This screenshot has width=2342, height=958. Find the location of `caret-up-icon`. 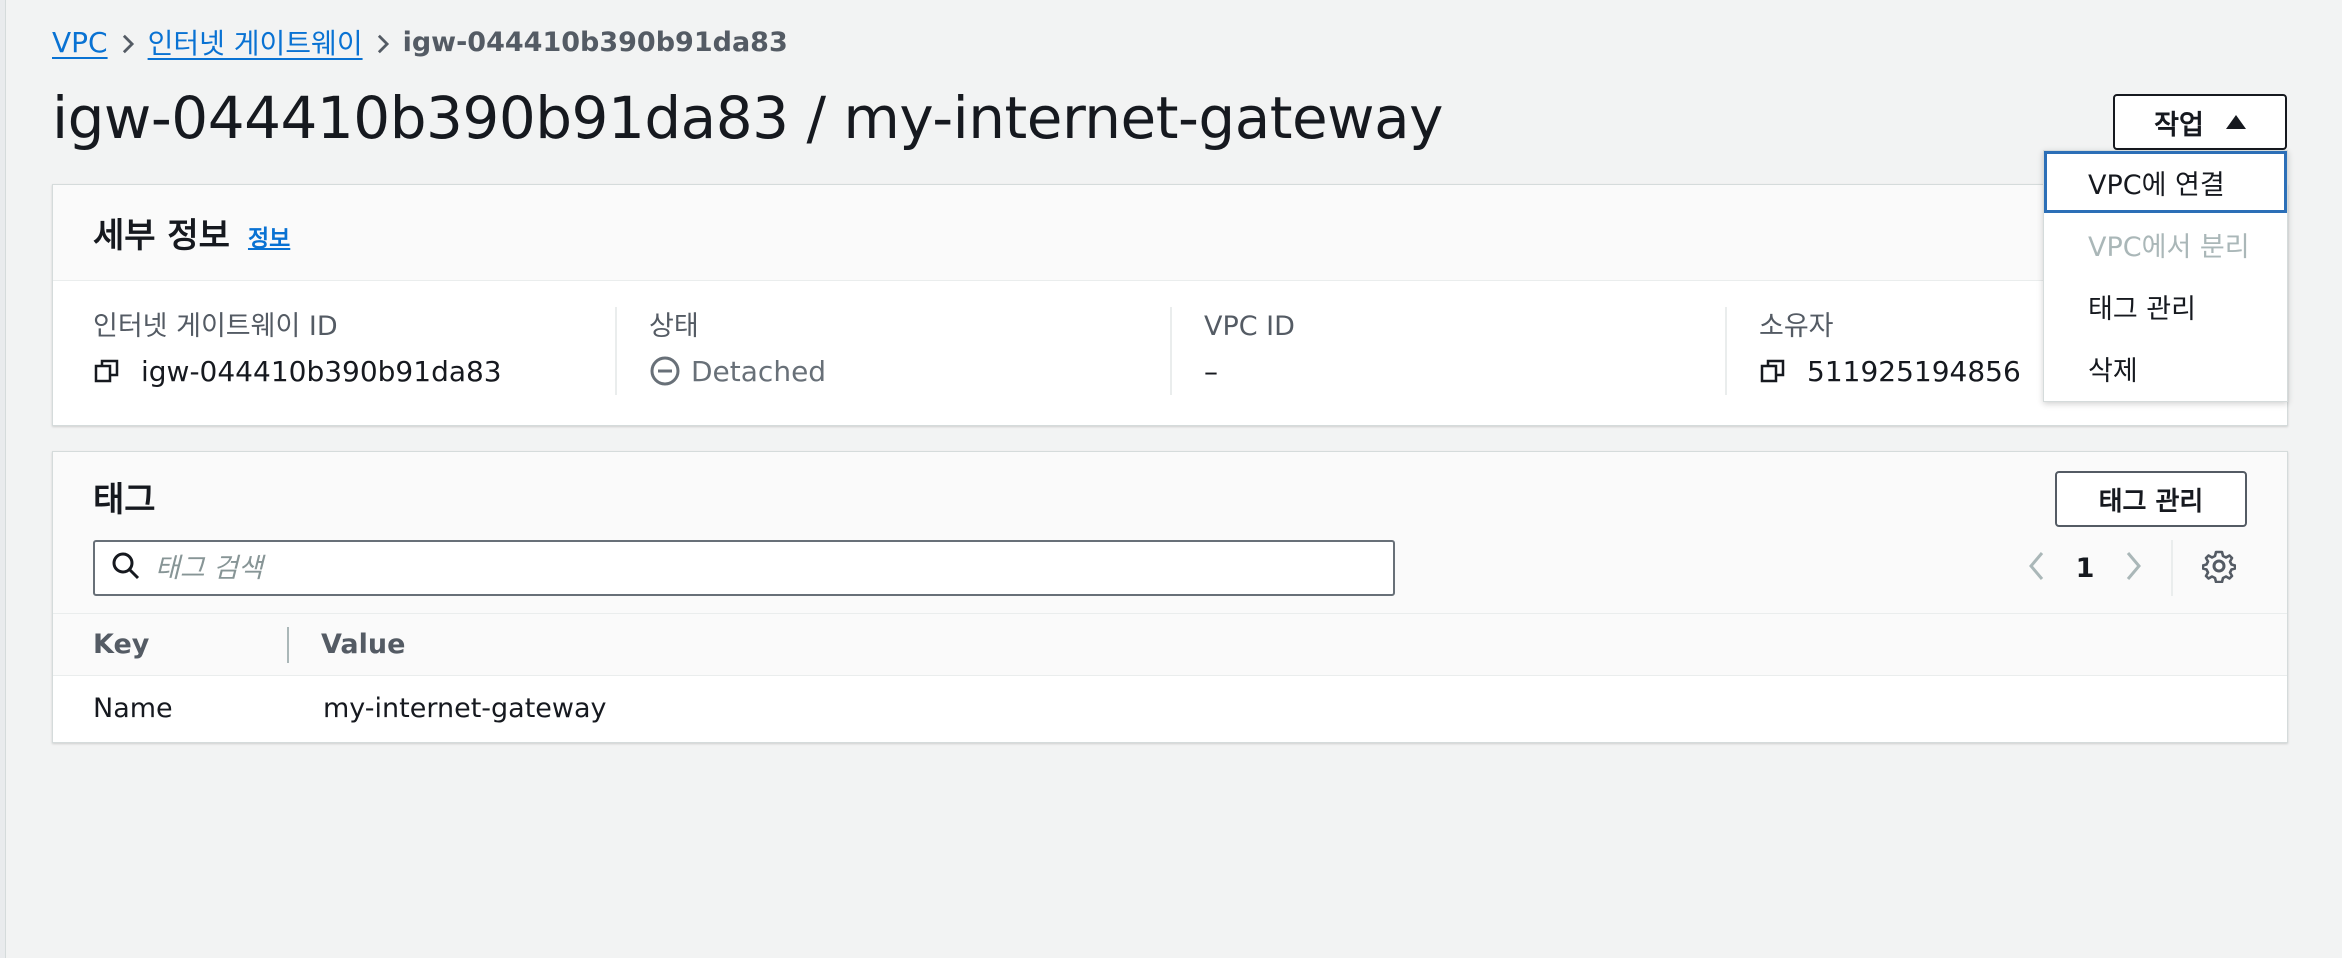

caret-up-icon is located at coordinates (2235, 122).